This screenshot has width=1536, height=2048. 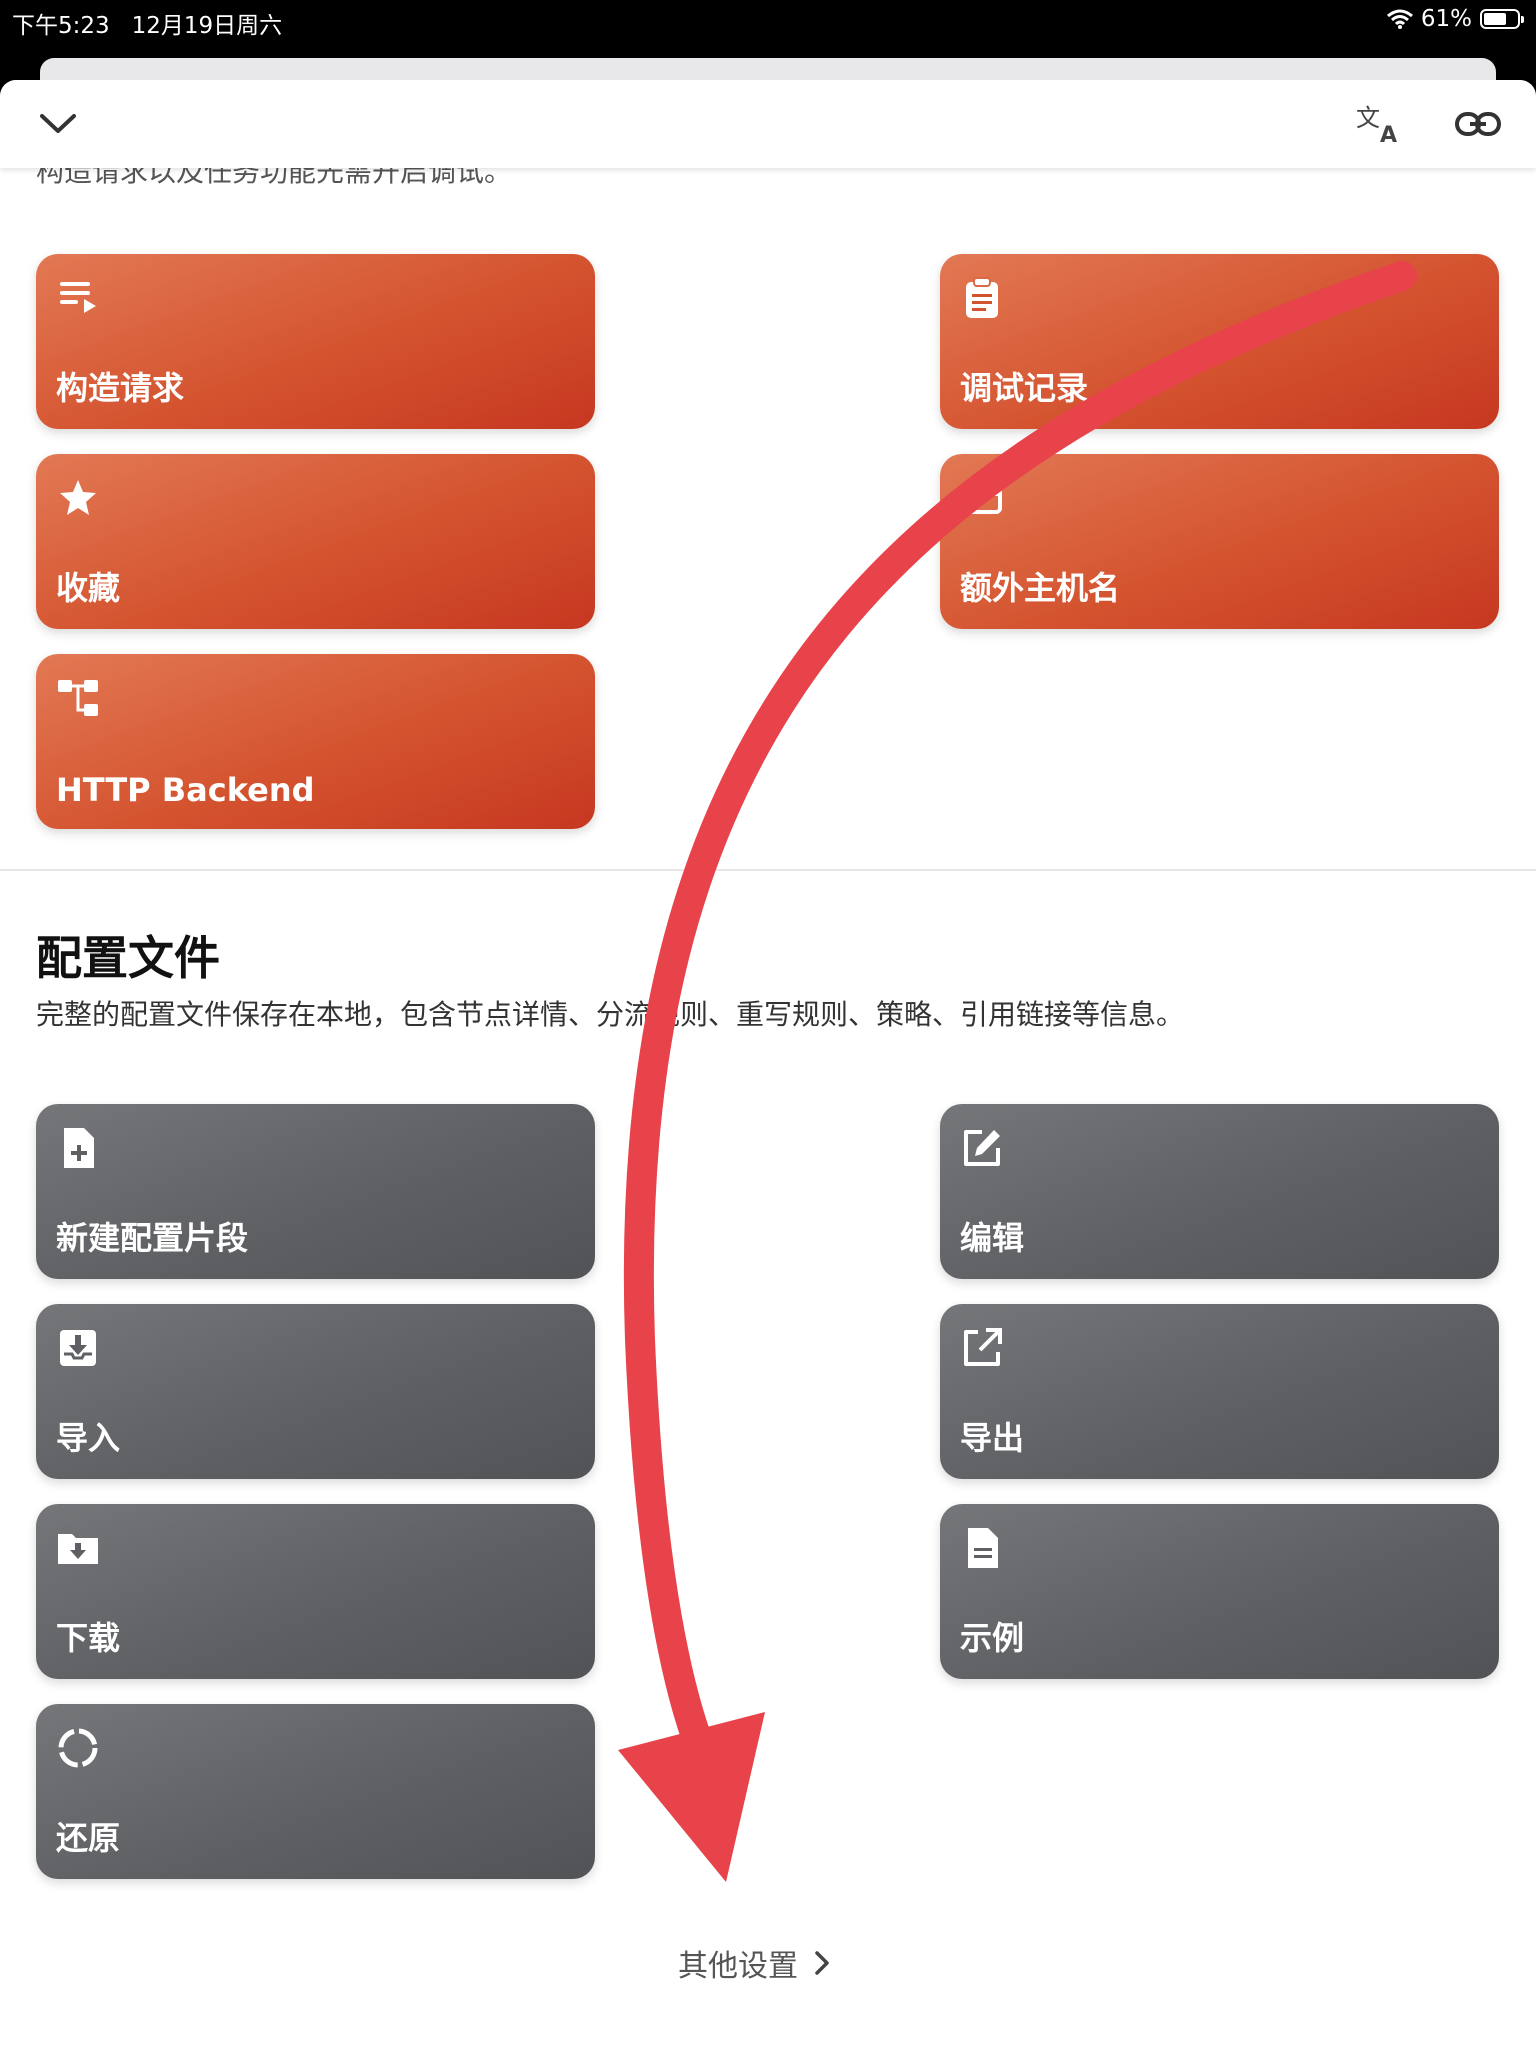 What do you see at coordinates (822, 1963) in the screenshot?
I see `chevron-right-icon` at bounding box center [822, 1963].